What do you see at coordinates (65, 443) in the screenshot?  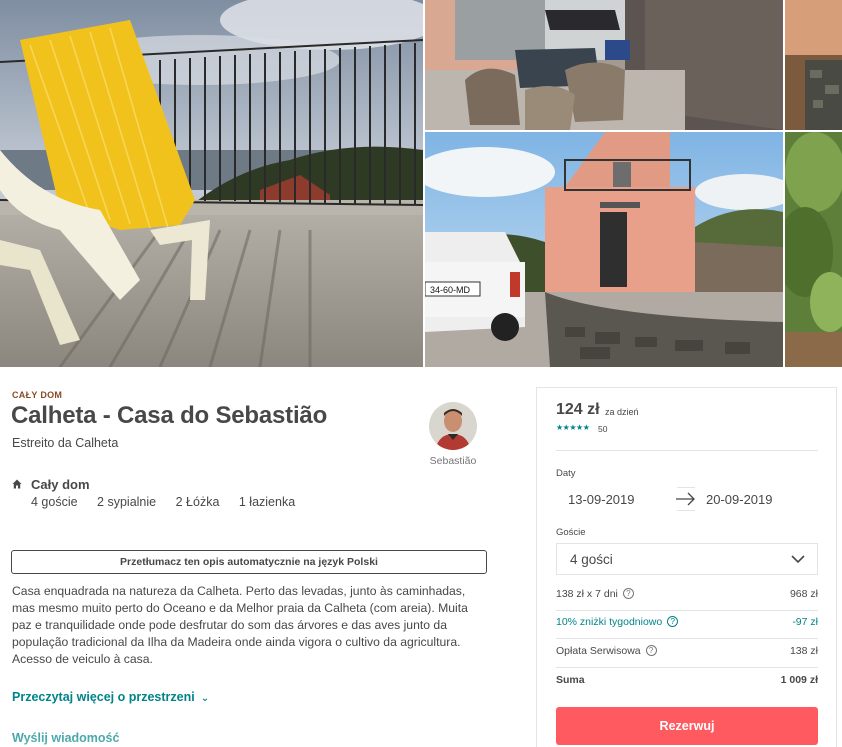 I see `listing-location: Estreito da Calheta` at bounding box center [65, 443].